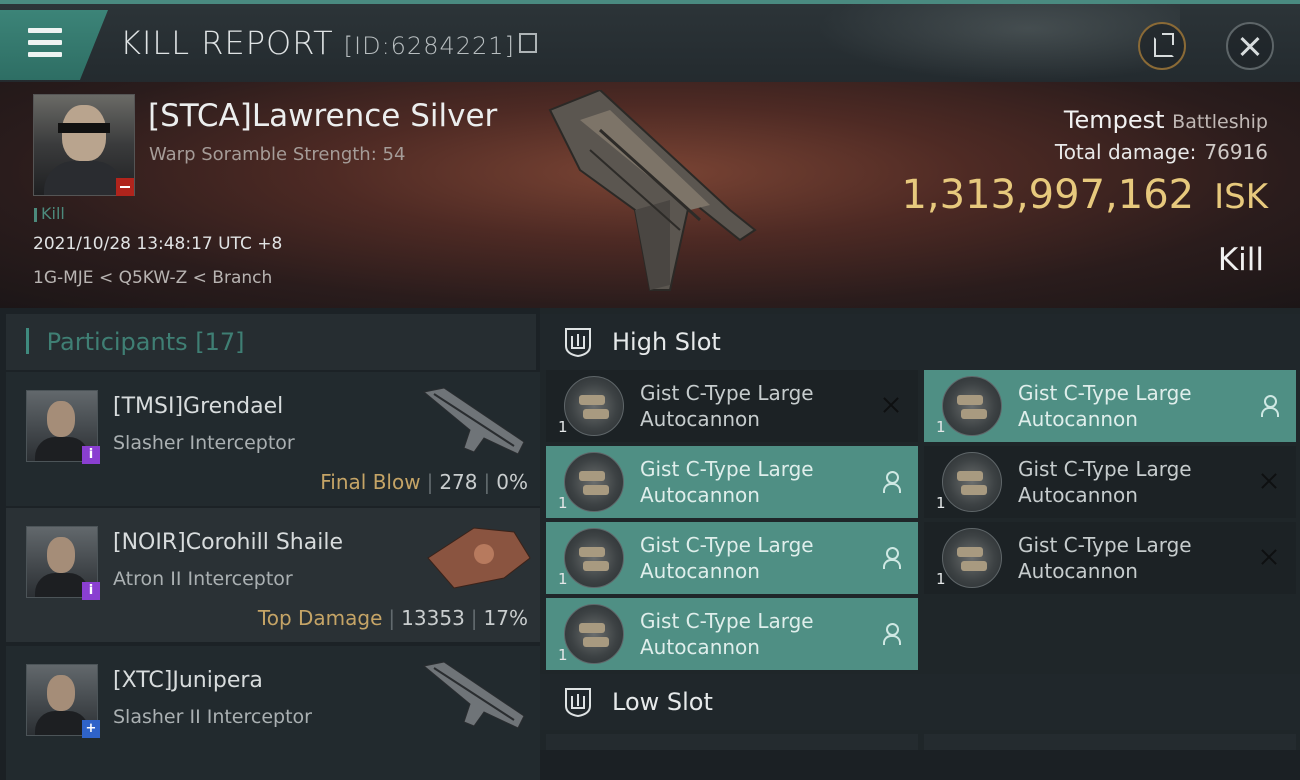 This screenshot has height=780, width=1300. Describe the element at coordinates (578, 343) in the screenshot. I see `high-slot-icon` at that location.